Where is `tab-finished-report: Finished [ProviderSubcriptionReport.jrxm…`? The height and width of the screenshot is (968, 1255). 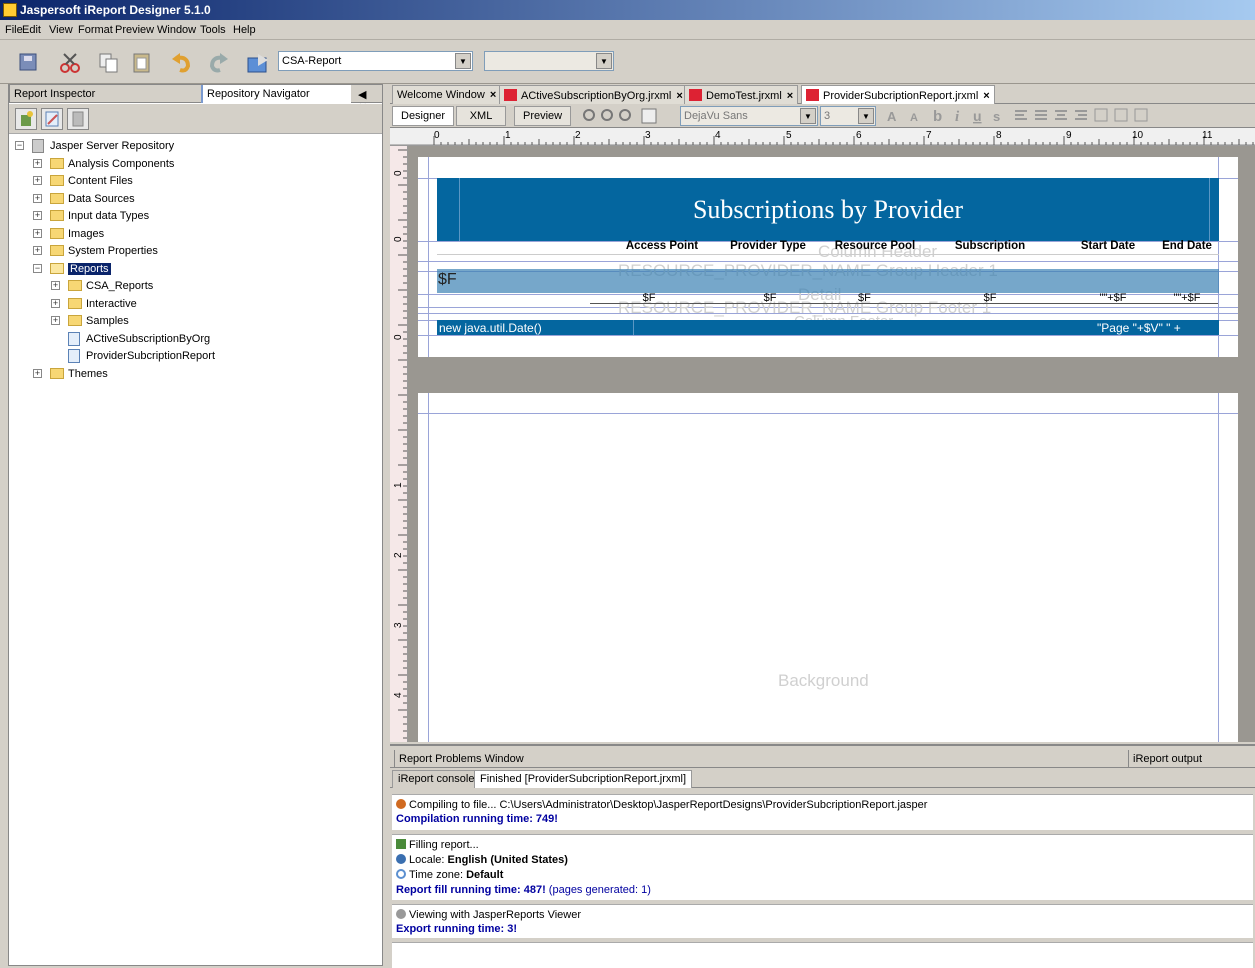 tab-finished-report: Finished [ProviderSubcriptionReport.jrxm… is located at coordinates (583, 779).